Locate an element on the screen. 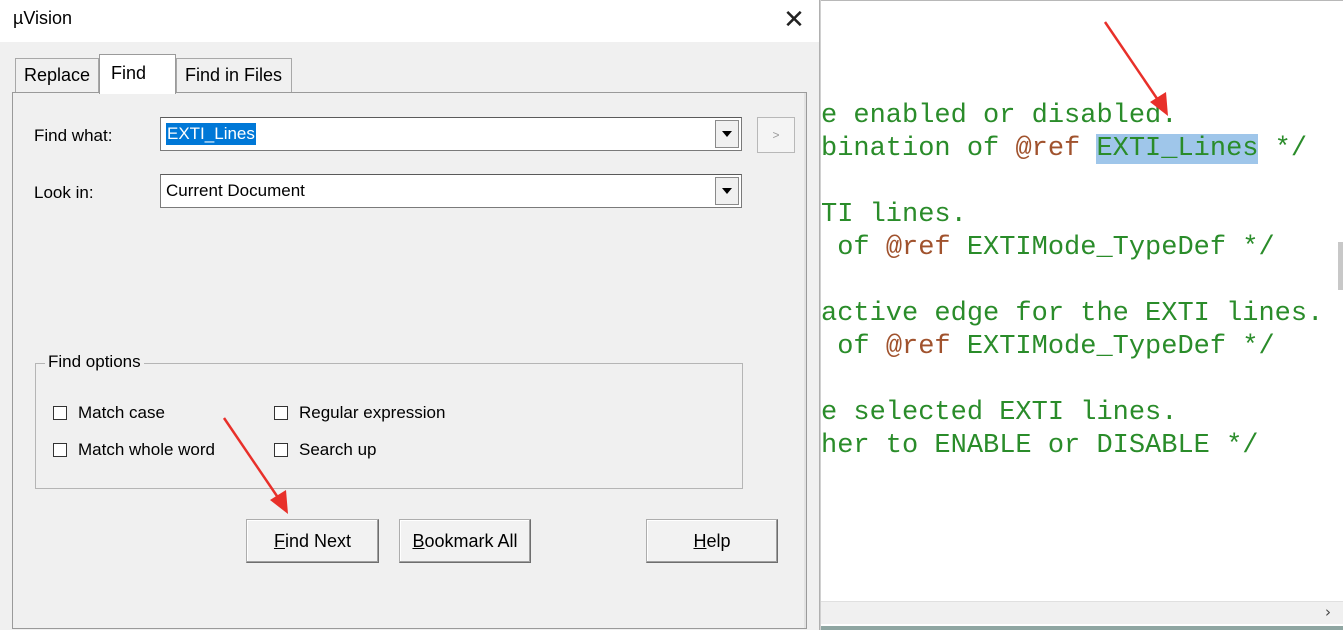  editor-top-border is located at coordinates (1082, 0).